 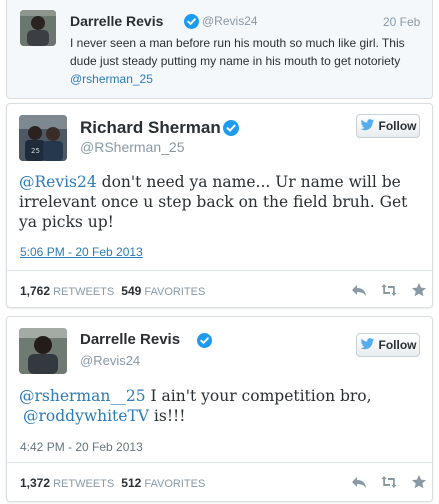 I want to click on tweet-timestamp: 5:06 PM - 20 Feb 2013, so click(x=81, y=252).